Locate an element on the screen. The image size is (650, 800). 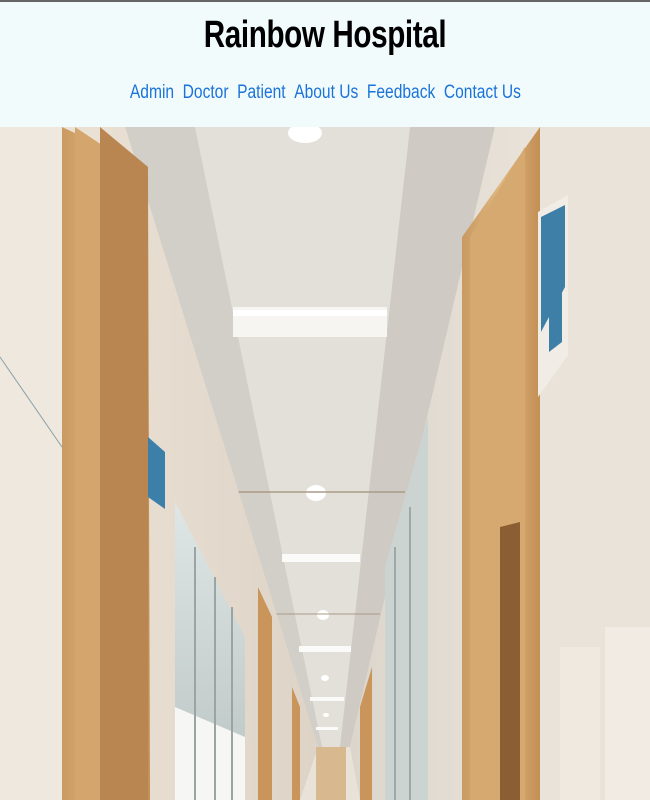
site-title: Rainbow Hospital is located at coordinates (325, 35).